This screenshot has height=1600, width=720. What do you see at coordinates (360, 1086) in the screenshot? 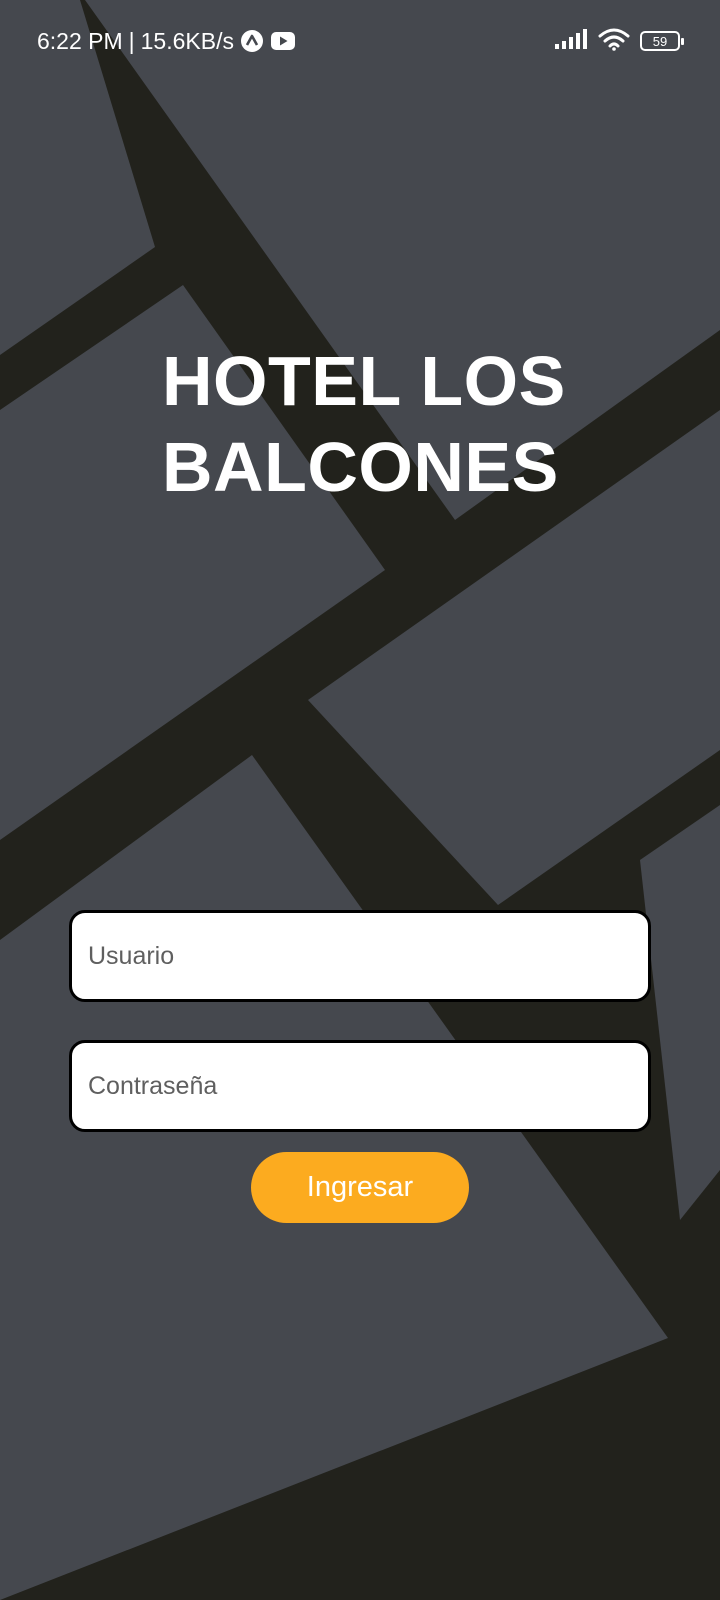
I see `password-input` at bounding box center [360, 1086].